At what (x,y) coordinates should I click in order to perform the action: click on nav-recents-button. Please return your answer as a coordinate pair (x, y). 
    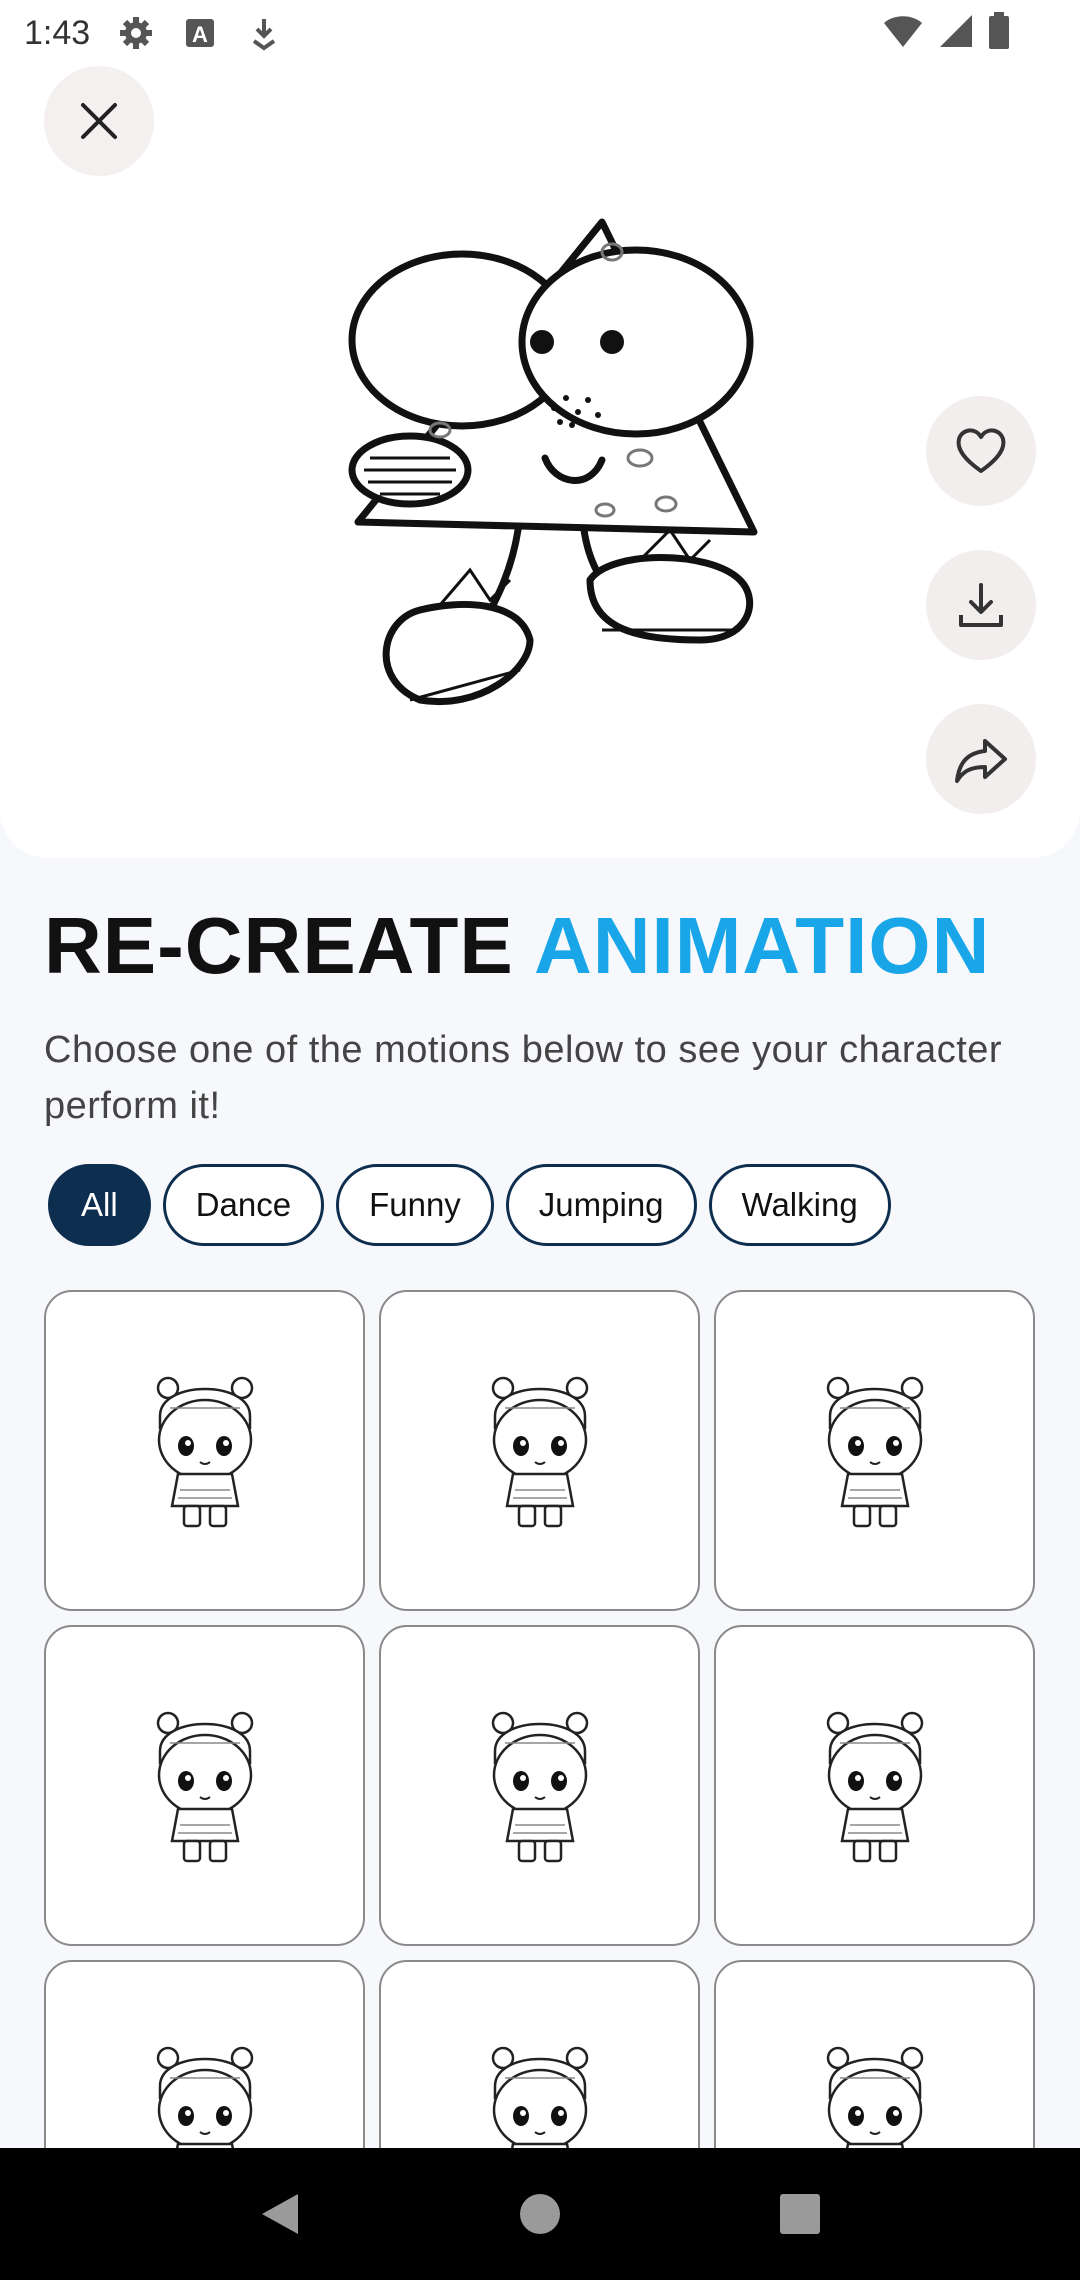
    Looking at the image, I should click on (800, 2214).